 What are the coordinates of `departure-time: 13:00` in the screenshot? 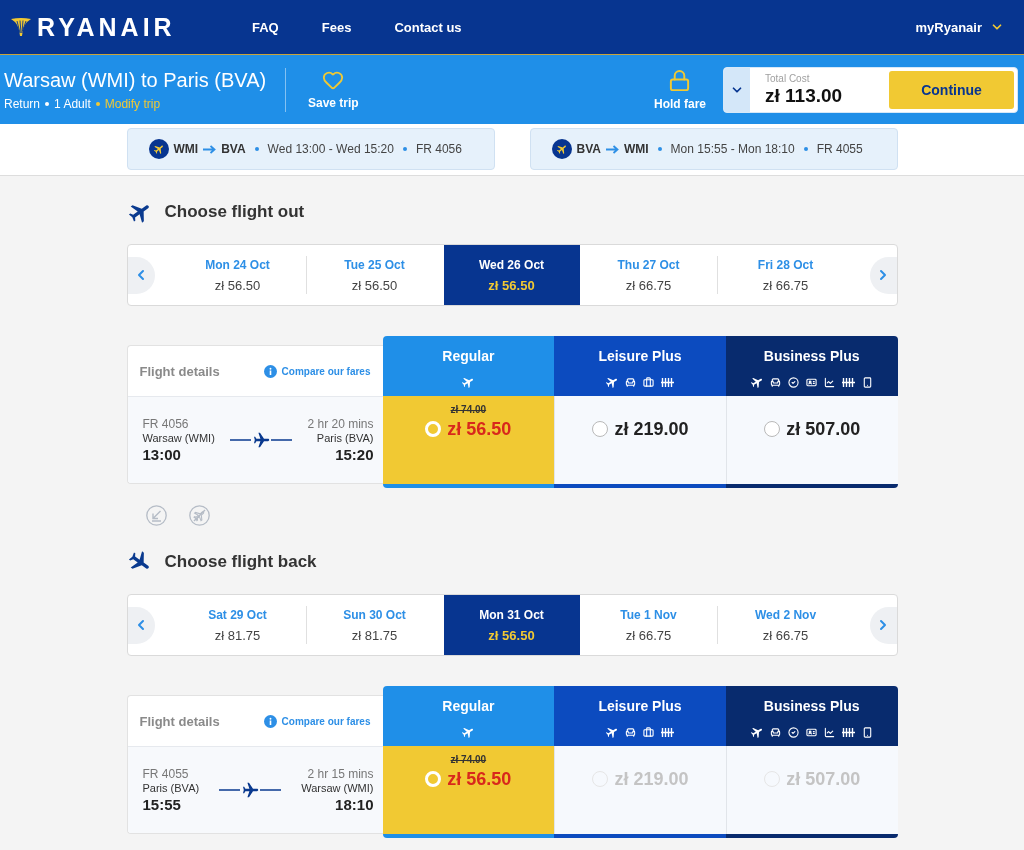 It's located at (161, 454).